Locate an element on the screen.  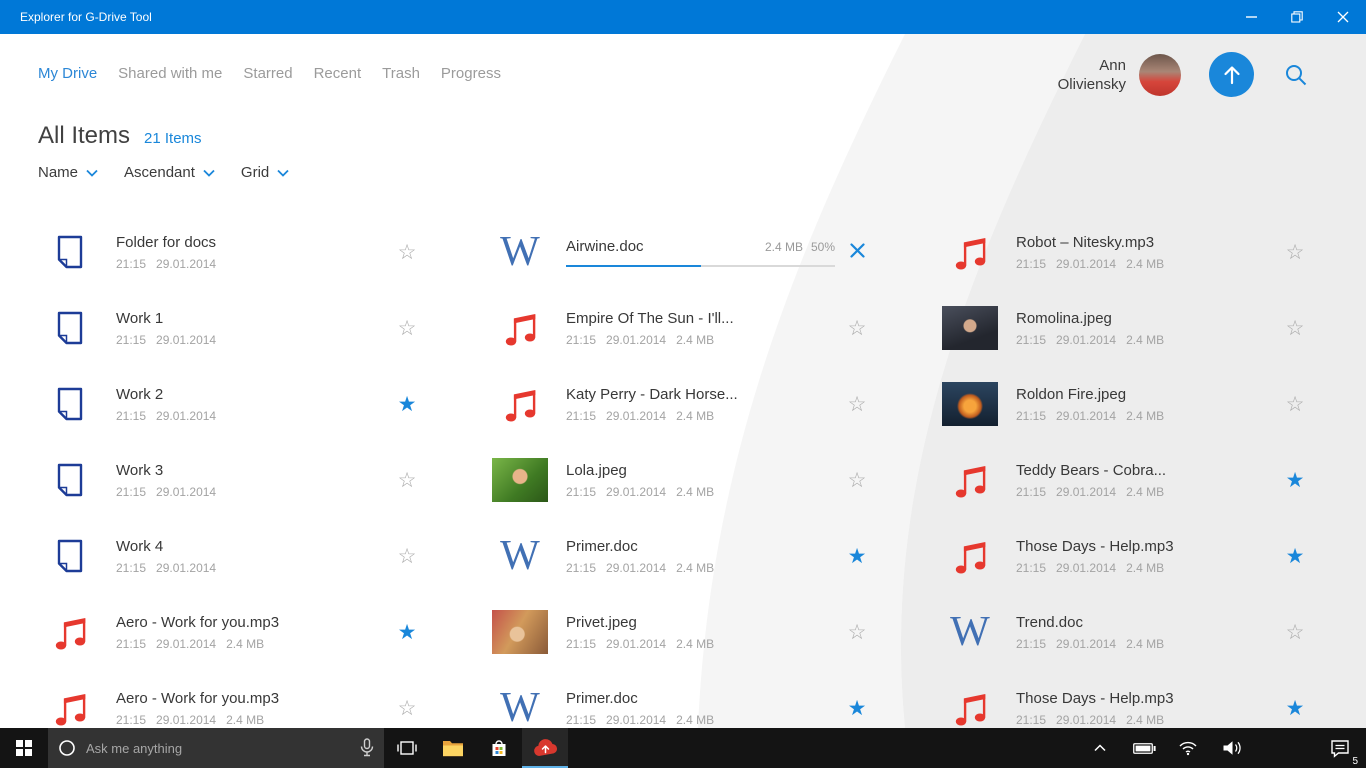
action-center-button: 5 is located at coordinates (1340, 748).